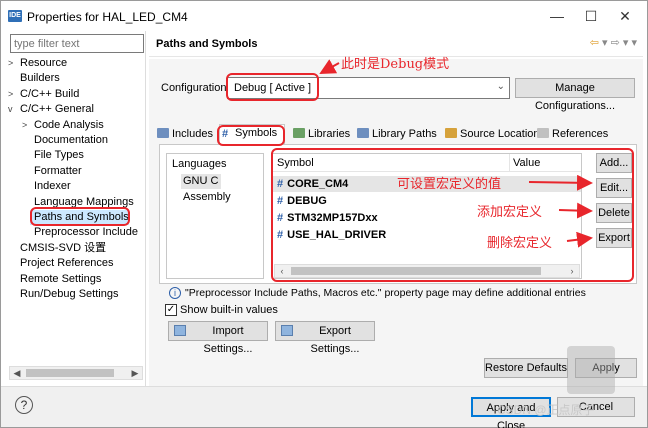 The width and height of the screenshot is (648, 428). What do you see at coordinates (579, 239) in the screenshot?
I see `arrow-to-delete` at bounding box center [579, 239].